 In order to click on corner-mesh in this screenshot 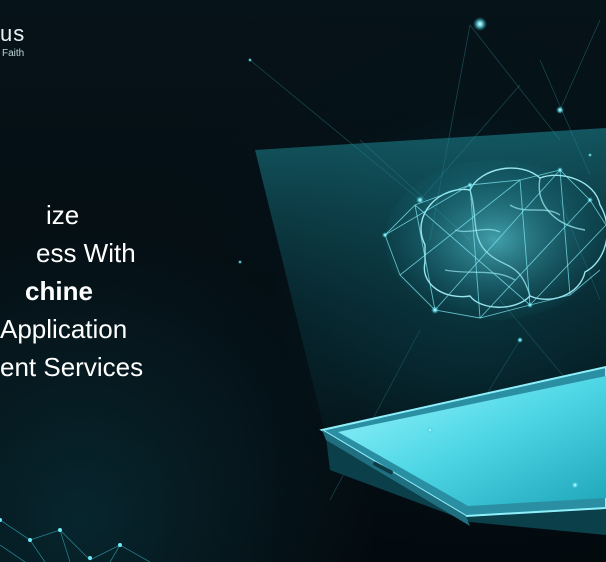, I will do `click(75, 540)`.